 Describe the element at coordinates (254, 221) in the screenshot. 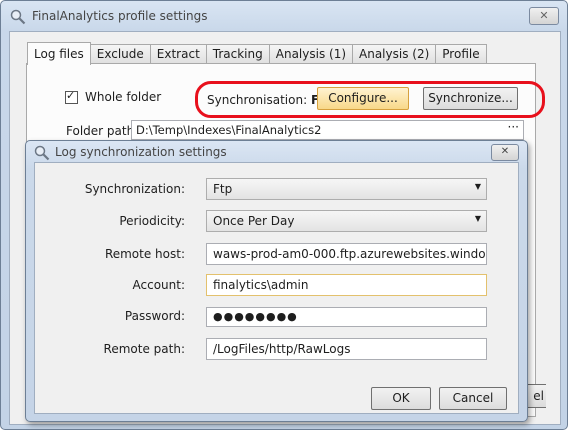

I see `periodicity-value: Once Per Day` at that location.